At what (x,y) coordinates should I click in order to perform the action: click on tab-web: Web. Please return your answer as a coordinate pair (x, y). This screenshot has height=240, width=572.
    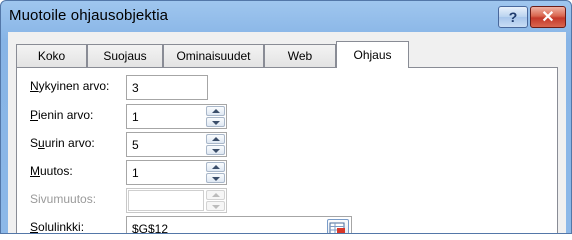
    Looking at the image, I should click on (300, 55).